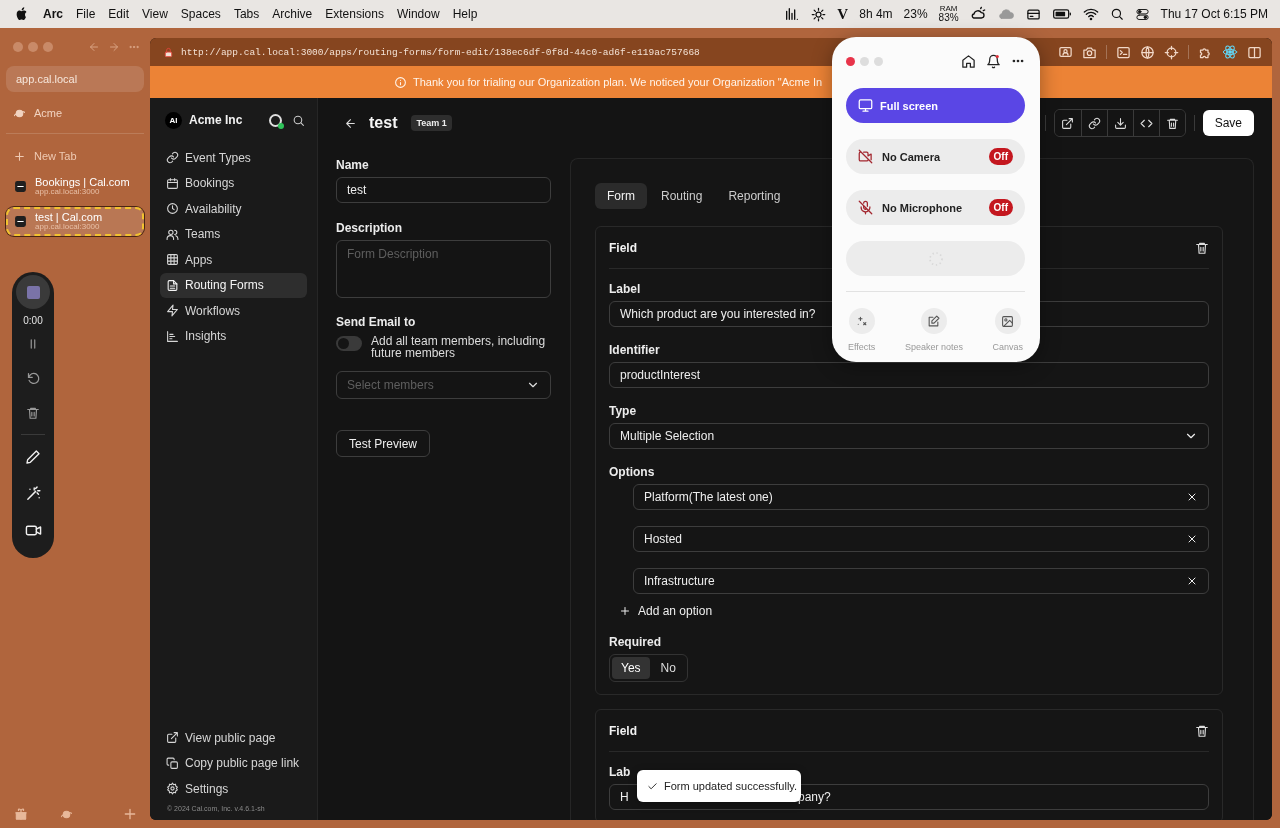 This screenshot has height=828, width=1280. Describe the element at coordinates (968, 61) in the screenshot. I see `home-icon` at that location.